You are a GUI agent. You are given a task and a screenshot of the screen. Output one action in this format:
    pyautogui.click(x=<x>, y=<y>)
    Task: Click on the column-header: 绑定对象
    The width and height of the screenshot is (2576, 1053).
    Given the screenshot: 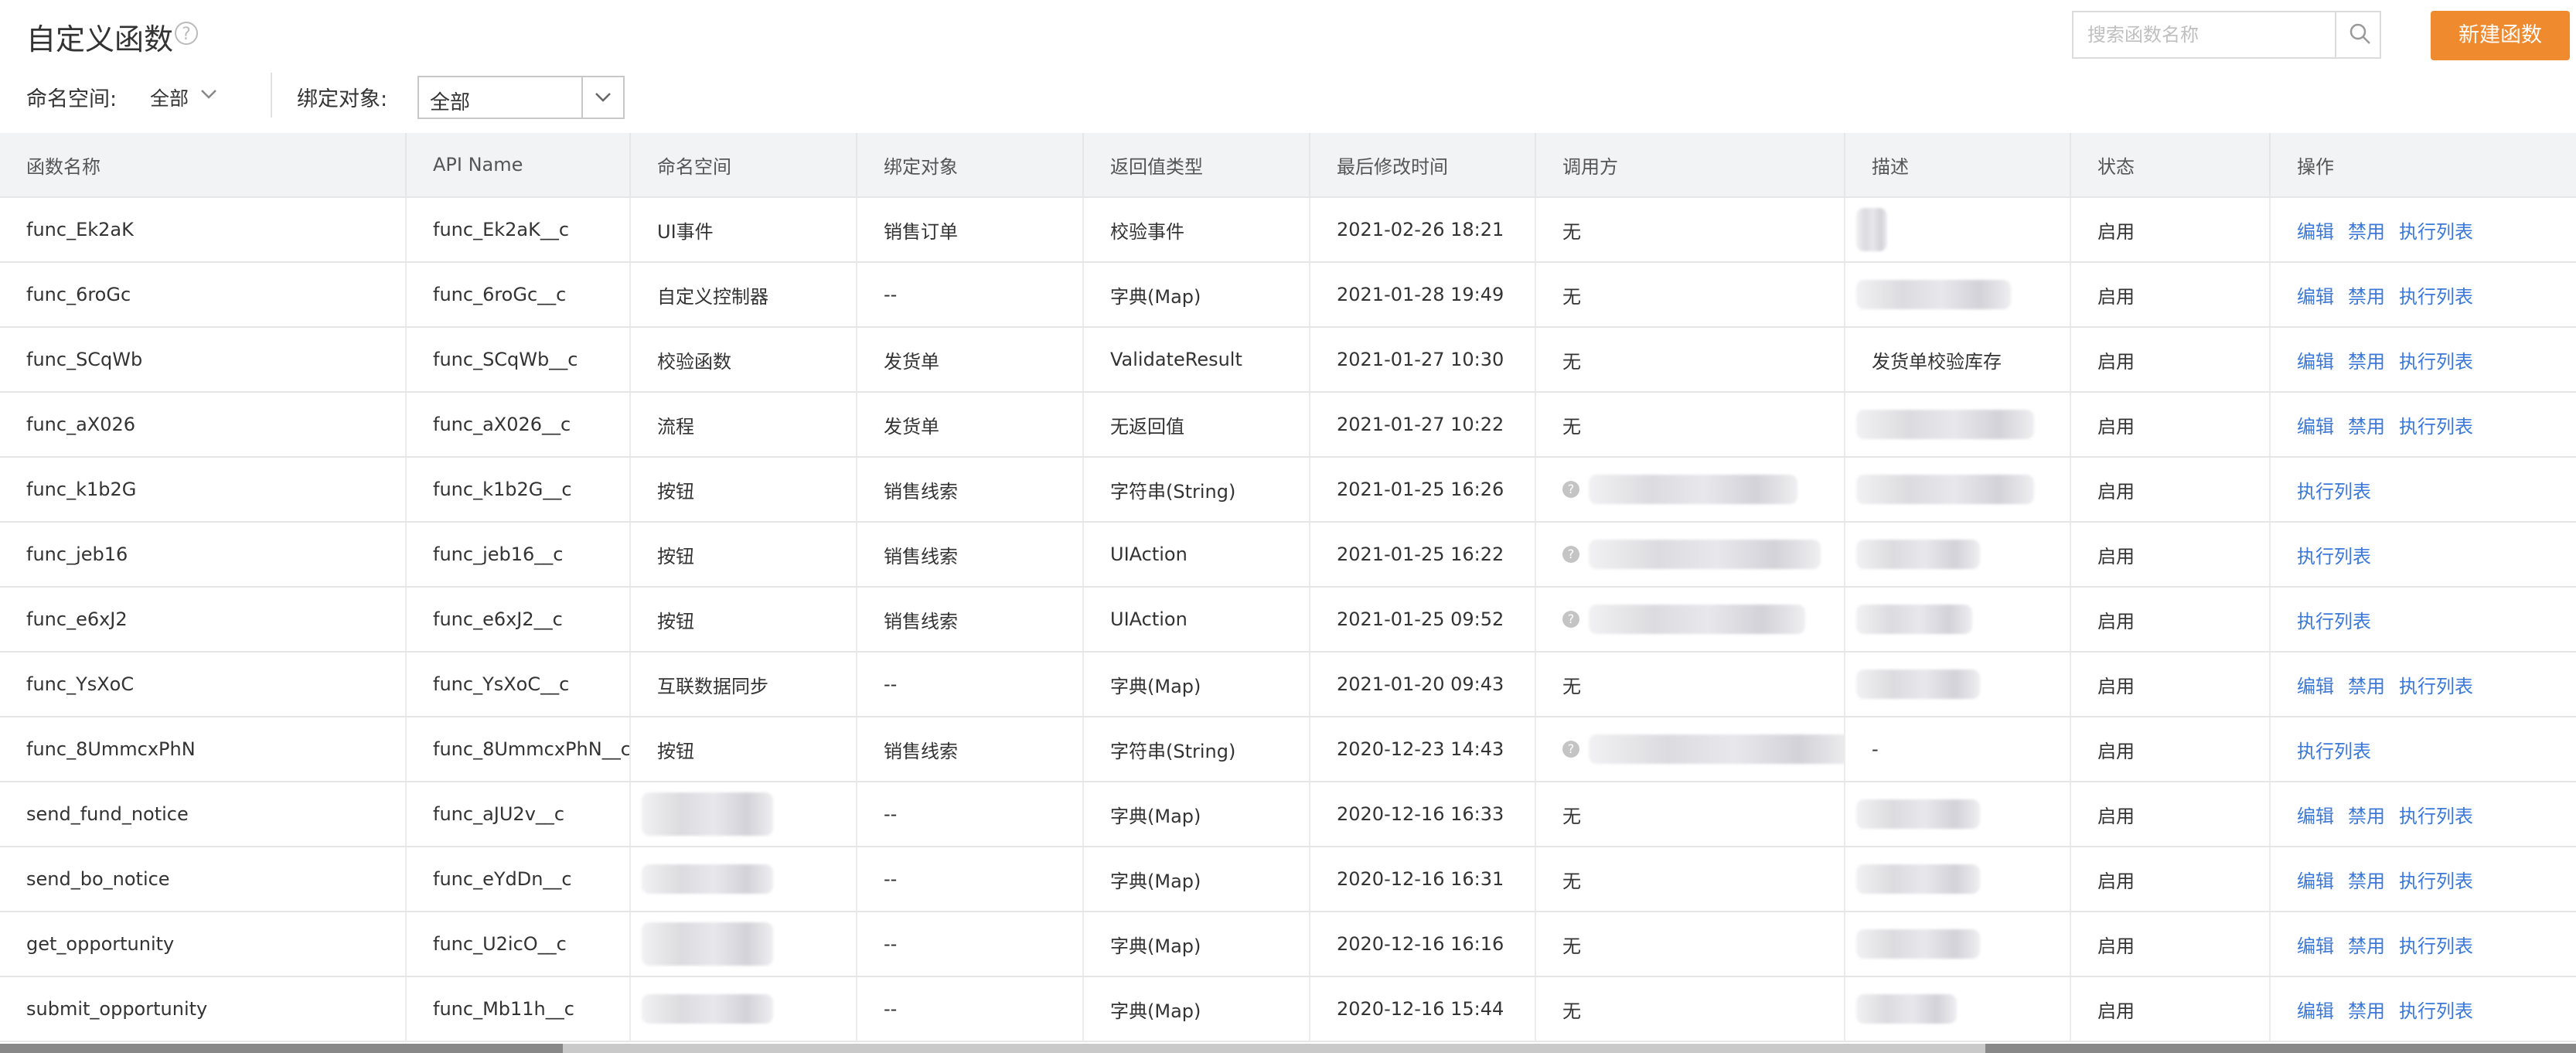 What is the action you would take?
    pyautogui.click(x=970, y=165)
    